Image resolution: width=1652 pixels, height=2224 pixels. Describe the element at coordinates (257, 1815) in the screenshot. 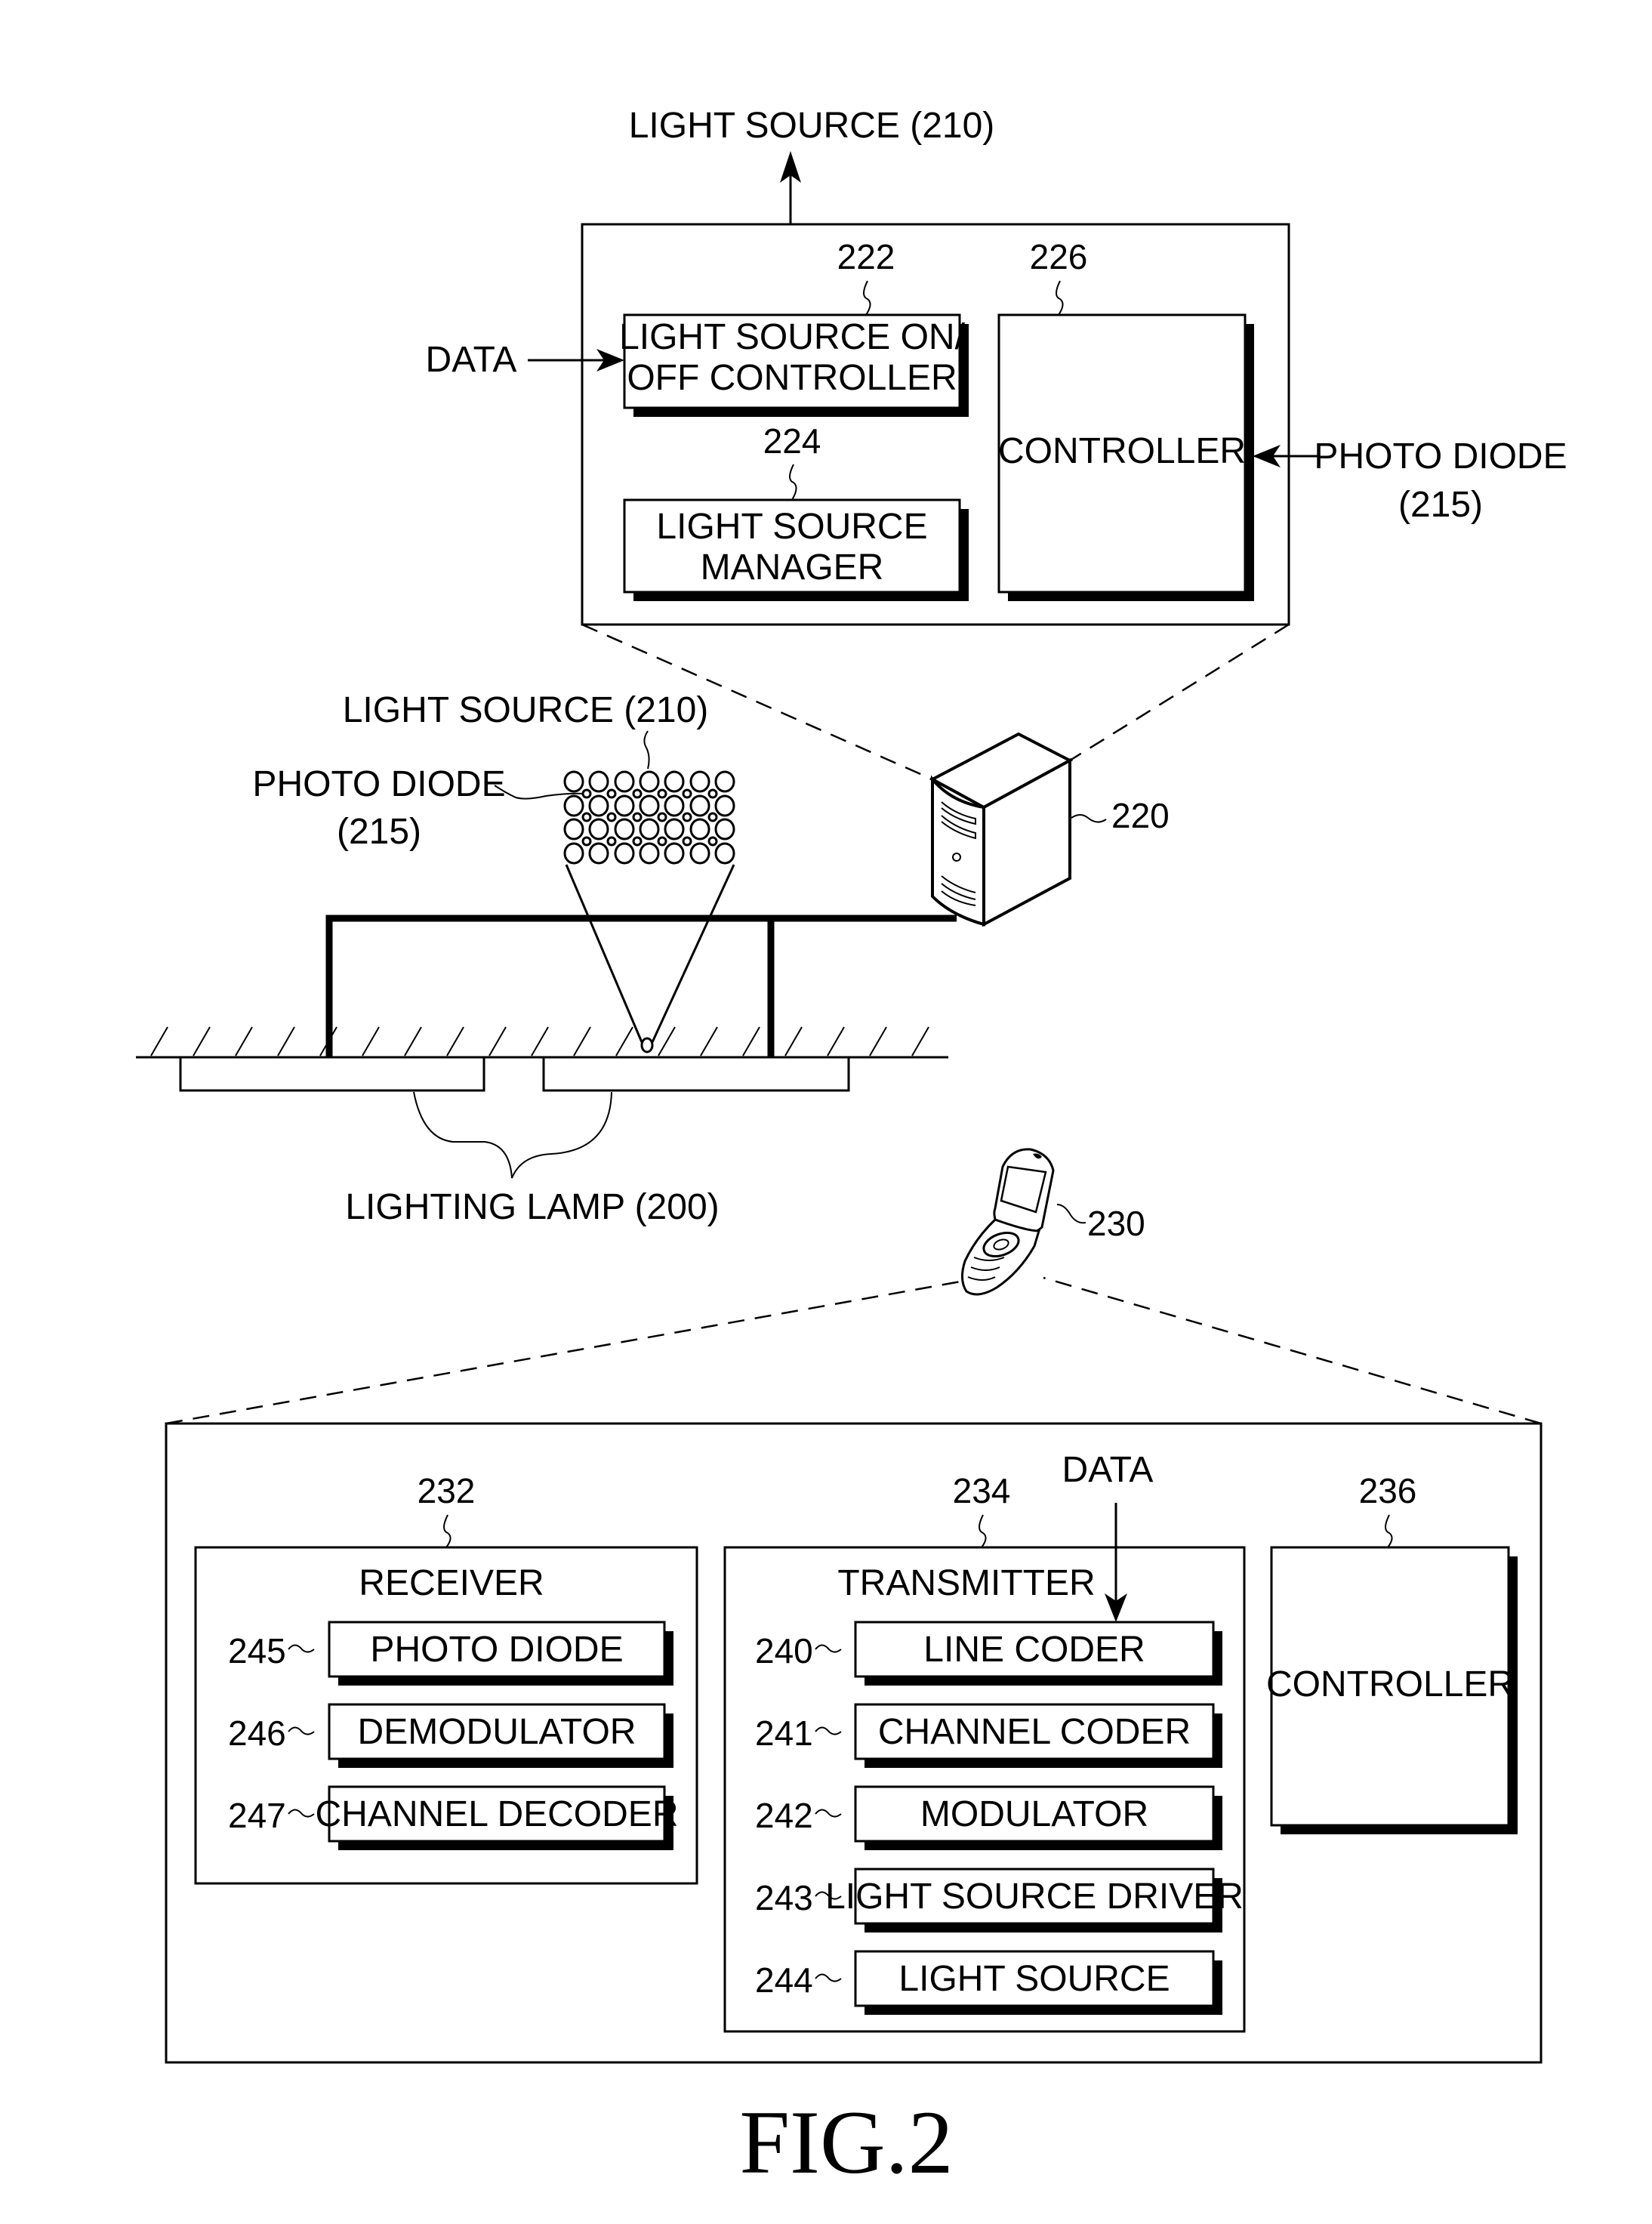

I see `ref-number: 247` at that location.